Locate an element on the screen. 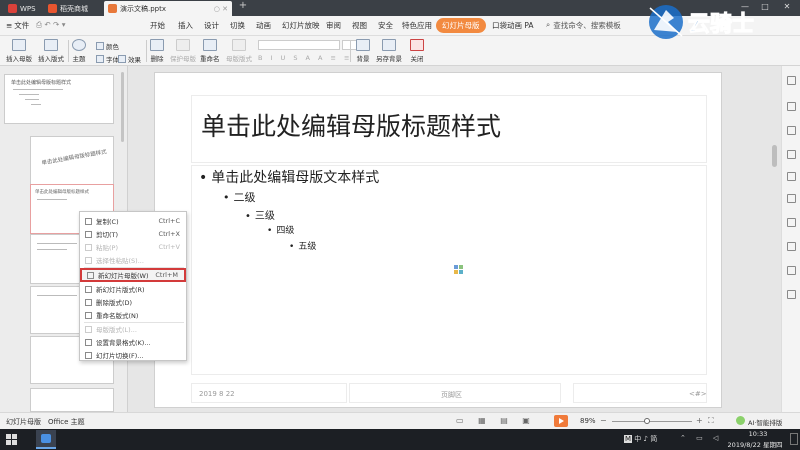 The image size is (800, 450). insert-content-icon is located at coordinates (459, 270).